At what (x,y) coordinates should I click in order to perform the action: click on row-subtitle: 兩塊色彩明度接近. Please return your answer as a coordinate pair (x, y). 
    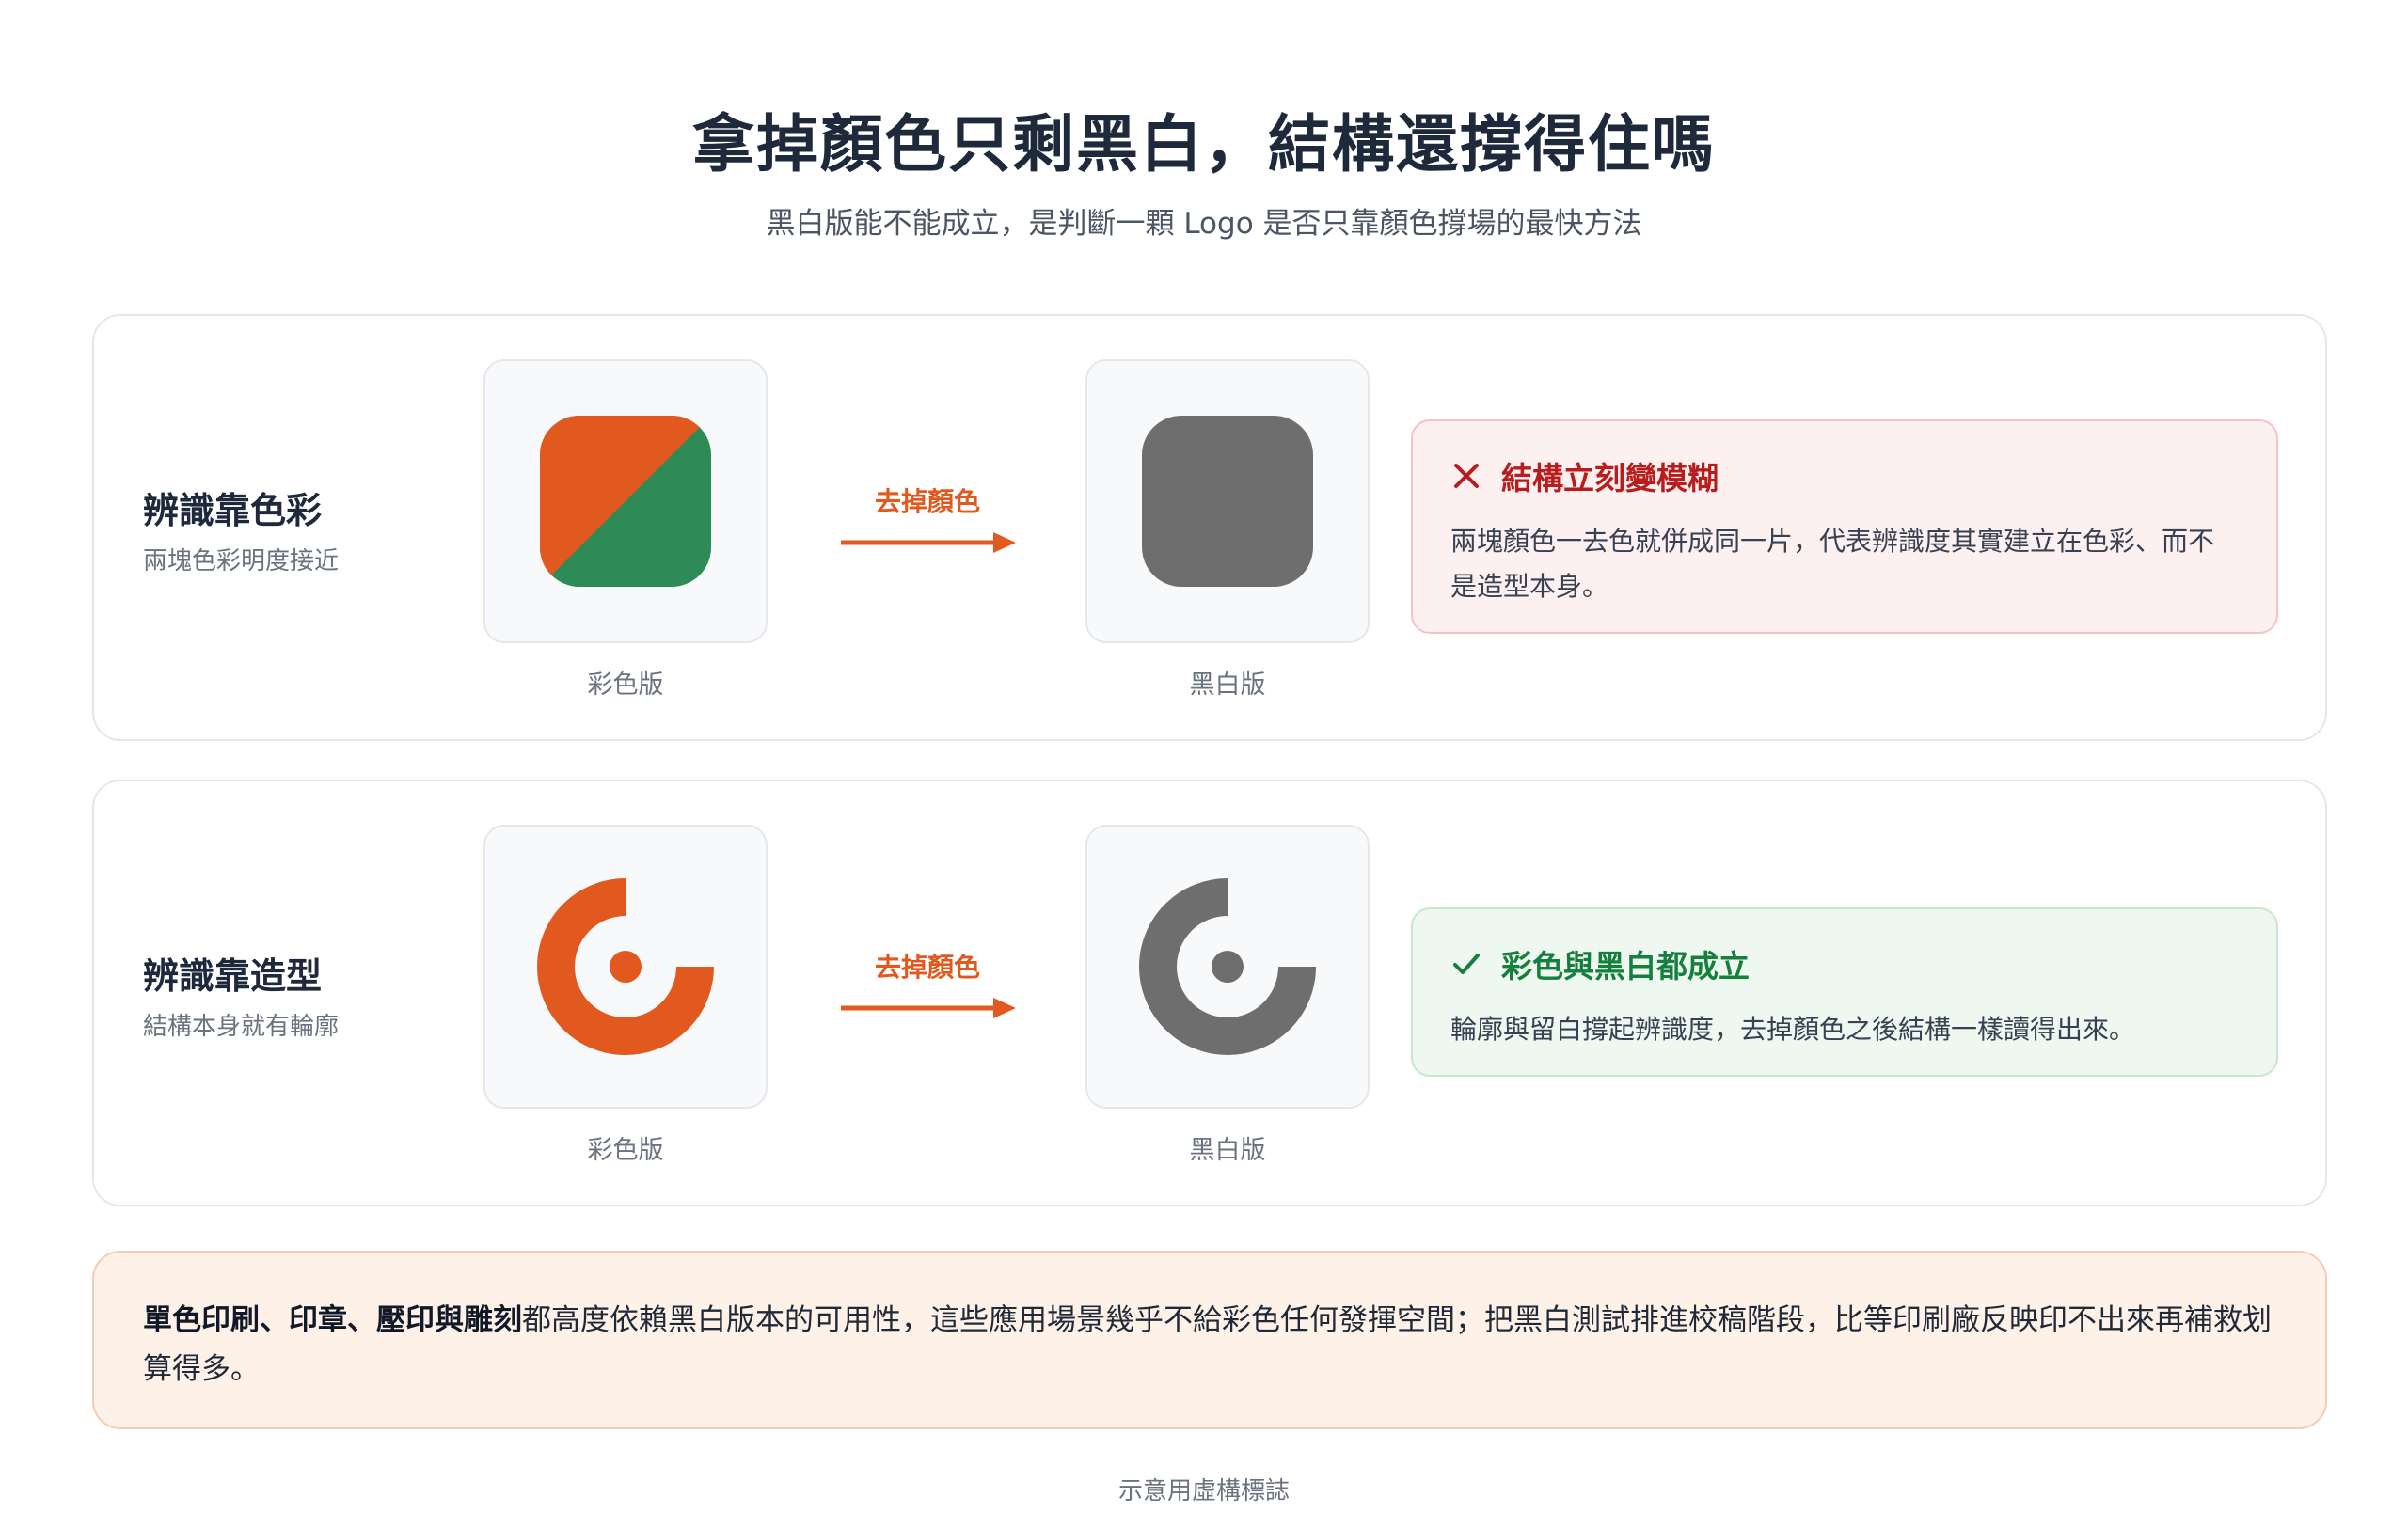
    Looking at the image, I should click on (241, 561).